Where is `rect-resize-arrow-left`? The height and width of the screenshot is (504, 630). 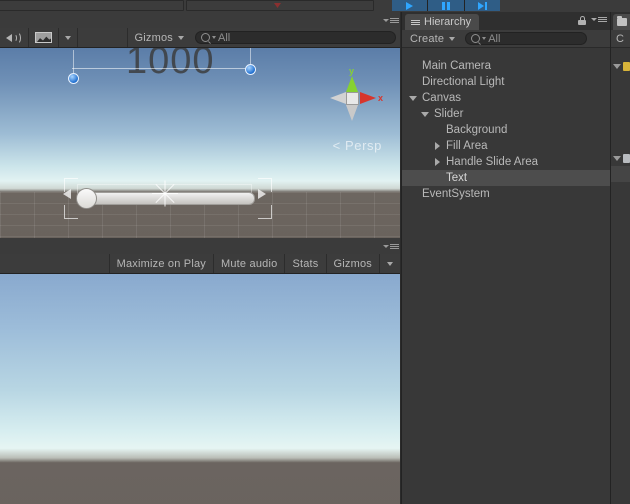 rect-resize-arrow-left is located at coordinates (67, 194).